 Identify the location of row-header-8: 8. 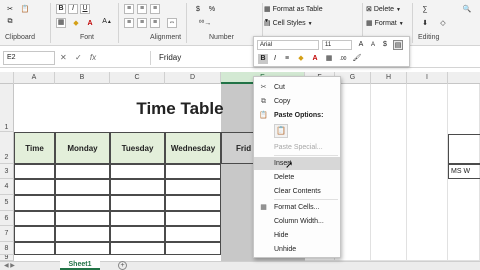
(7, 248).